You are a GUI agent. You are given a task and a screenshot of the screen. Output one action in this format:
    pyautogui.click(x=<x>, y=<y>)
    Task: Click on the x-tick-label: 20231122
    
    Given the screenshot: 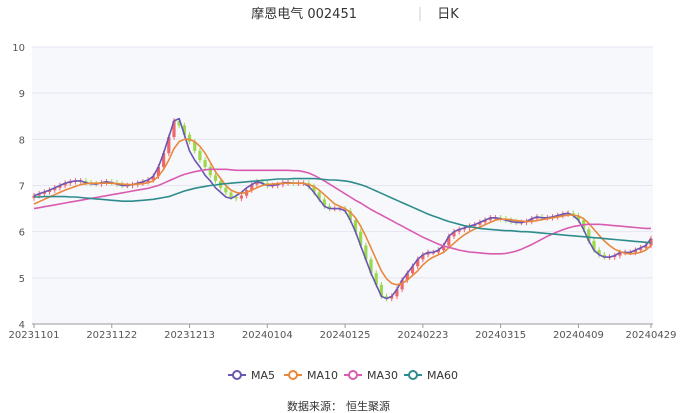 What is the action you would take?
    pyautogui.click(x=111, y=335)
    